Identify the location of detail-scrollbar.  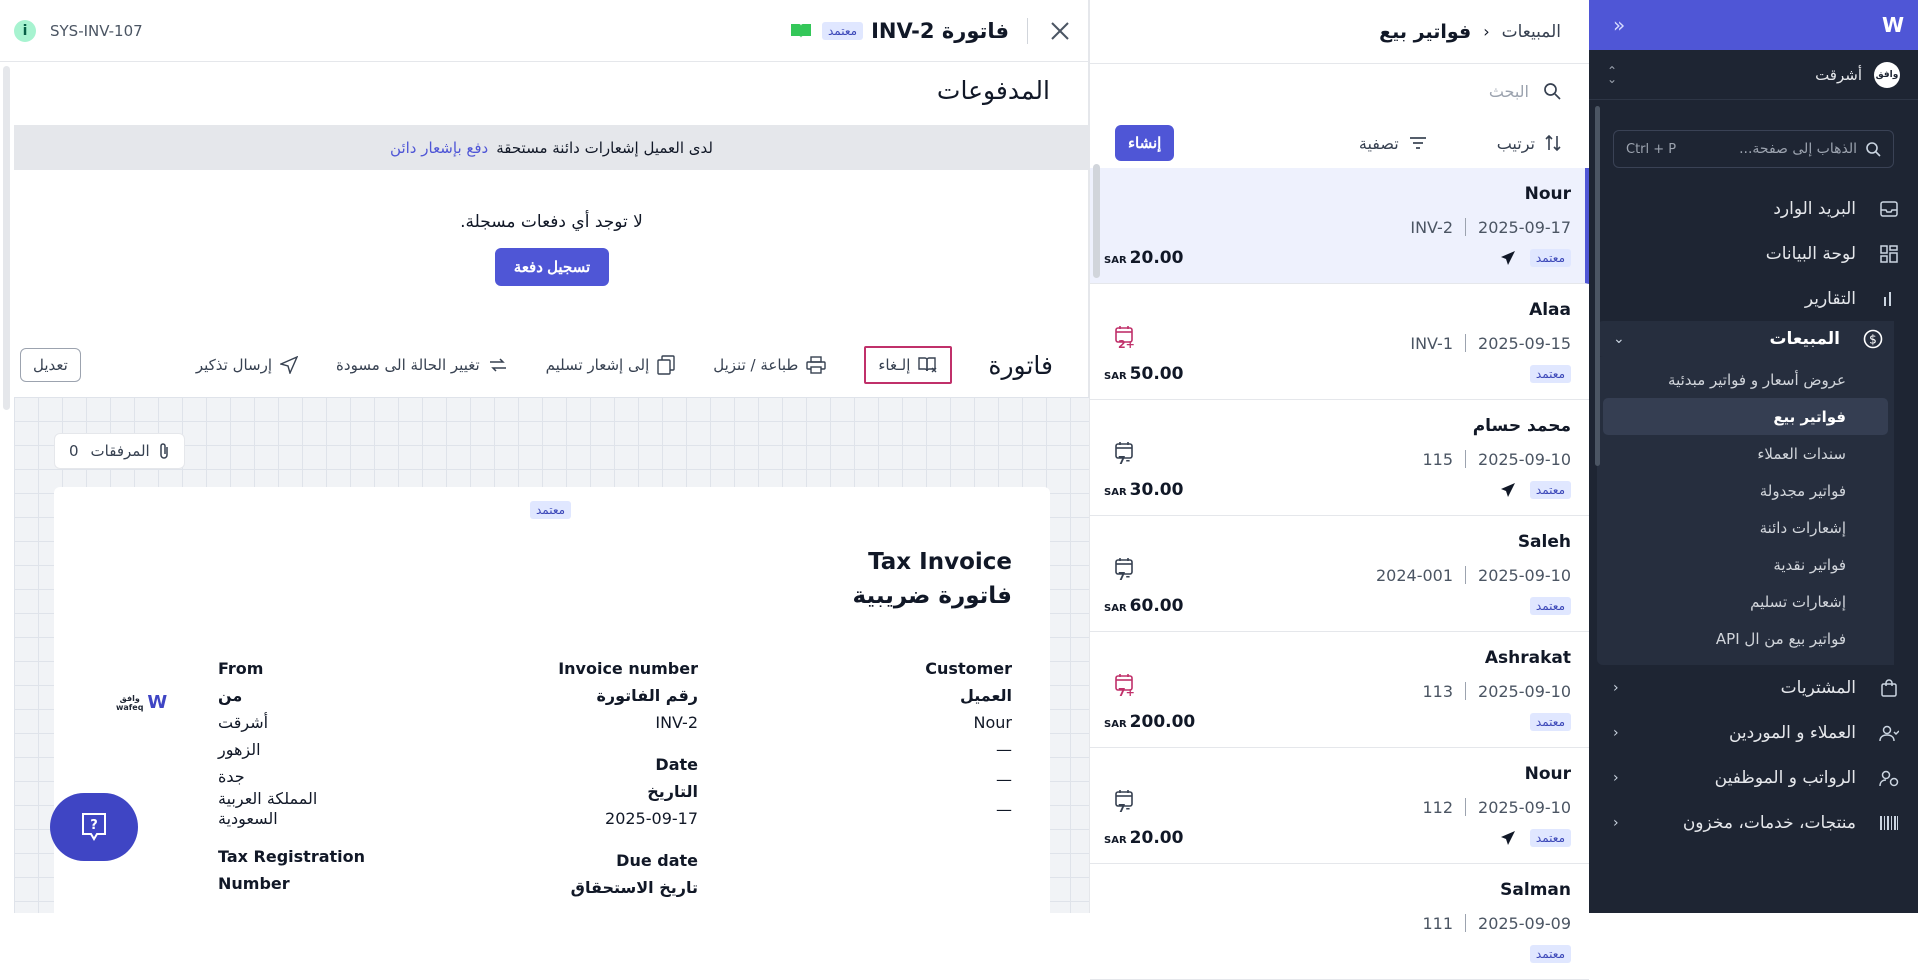
(6, 238).